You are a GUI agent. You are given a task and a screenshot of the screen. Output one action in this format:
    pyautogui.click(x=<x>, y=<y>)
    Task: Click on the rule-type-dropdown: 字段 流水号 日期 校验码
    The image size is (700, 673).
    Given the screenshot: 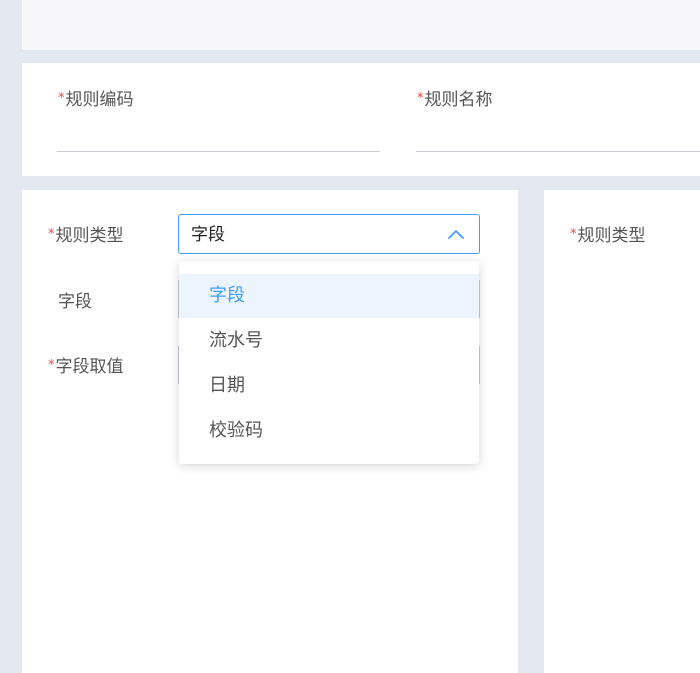 What is the action you would take?
    pyautogui.click(x=329, y=362)
    